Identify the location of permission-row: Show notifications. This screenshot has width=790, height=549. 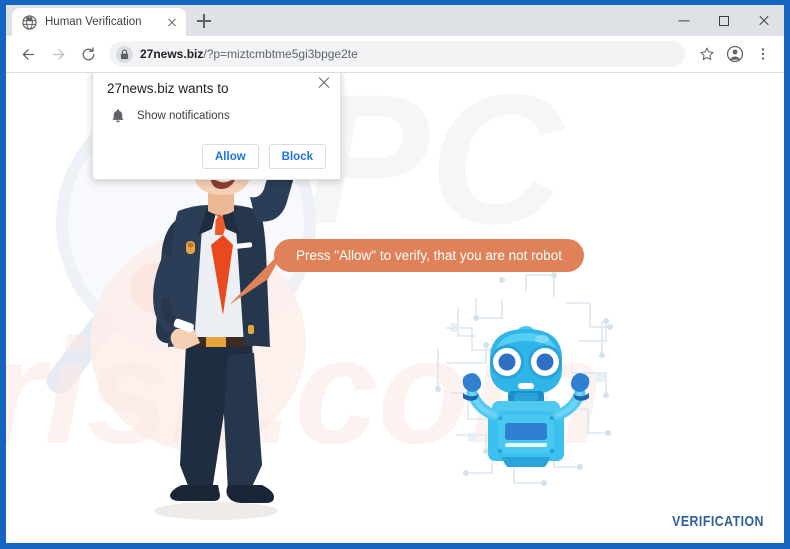
(216, 116).